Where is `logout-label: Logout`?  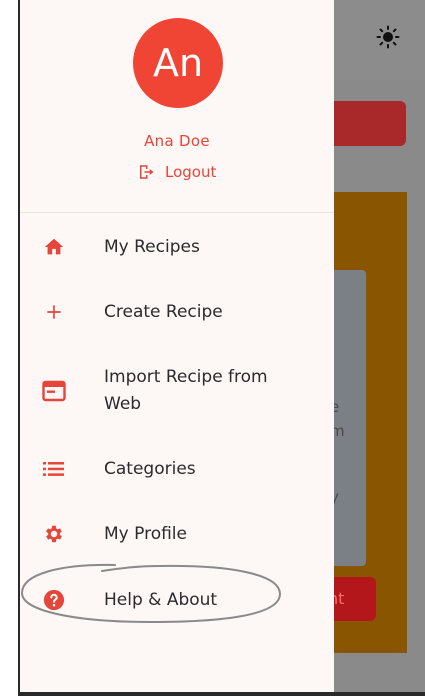
logout-label: Logout is located at coordinates (191, 172).